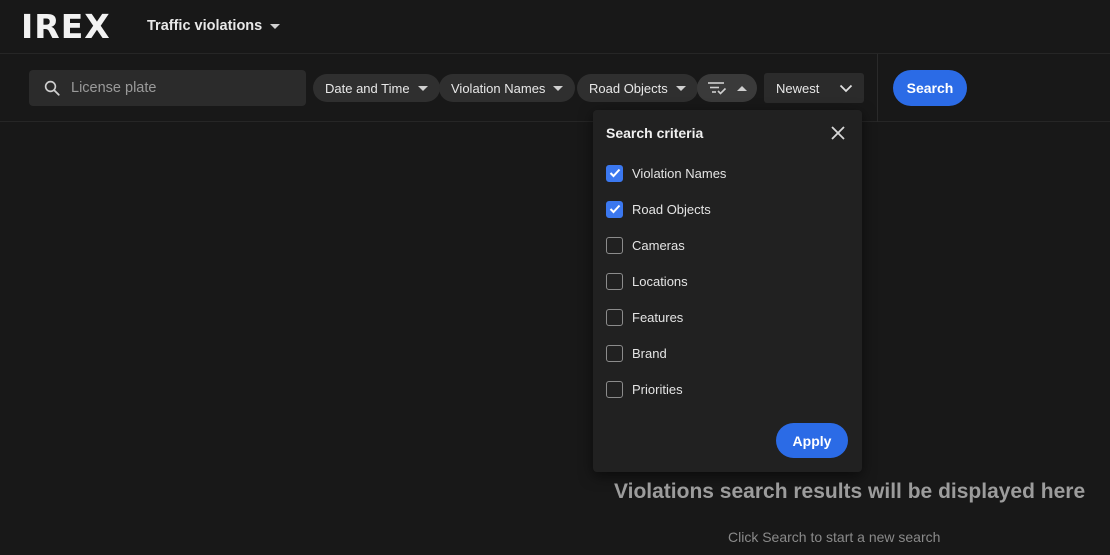 The image size is (1110, 555). What do you see at coordinates (205, 26) in the screenshot?
I see `app-name: Traffic violations` at bounding box center [205, 26].